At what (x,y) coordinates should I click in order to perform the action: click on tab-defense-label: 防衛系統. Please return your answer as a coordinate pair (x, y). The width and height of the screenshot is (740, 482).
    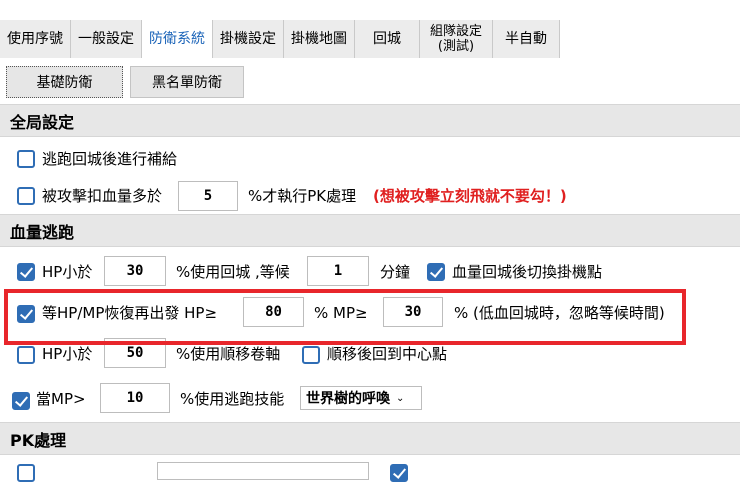
    Looking at the image, I should click on (177, 38).